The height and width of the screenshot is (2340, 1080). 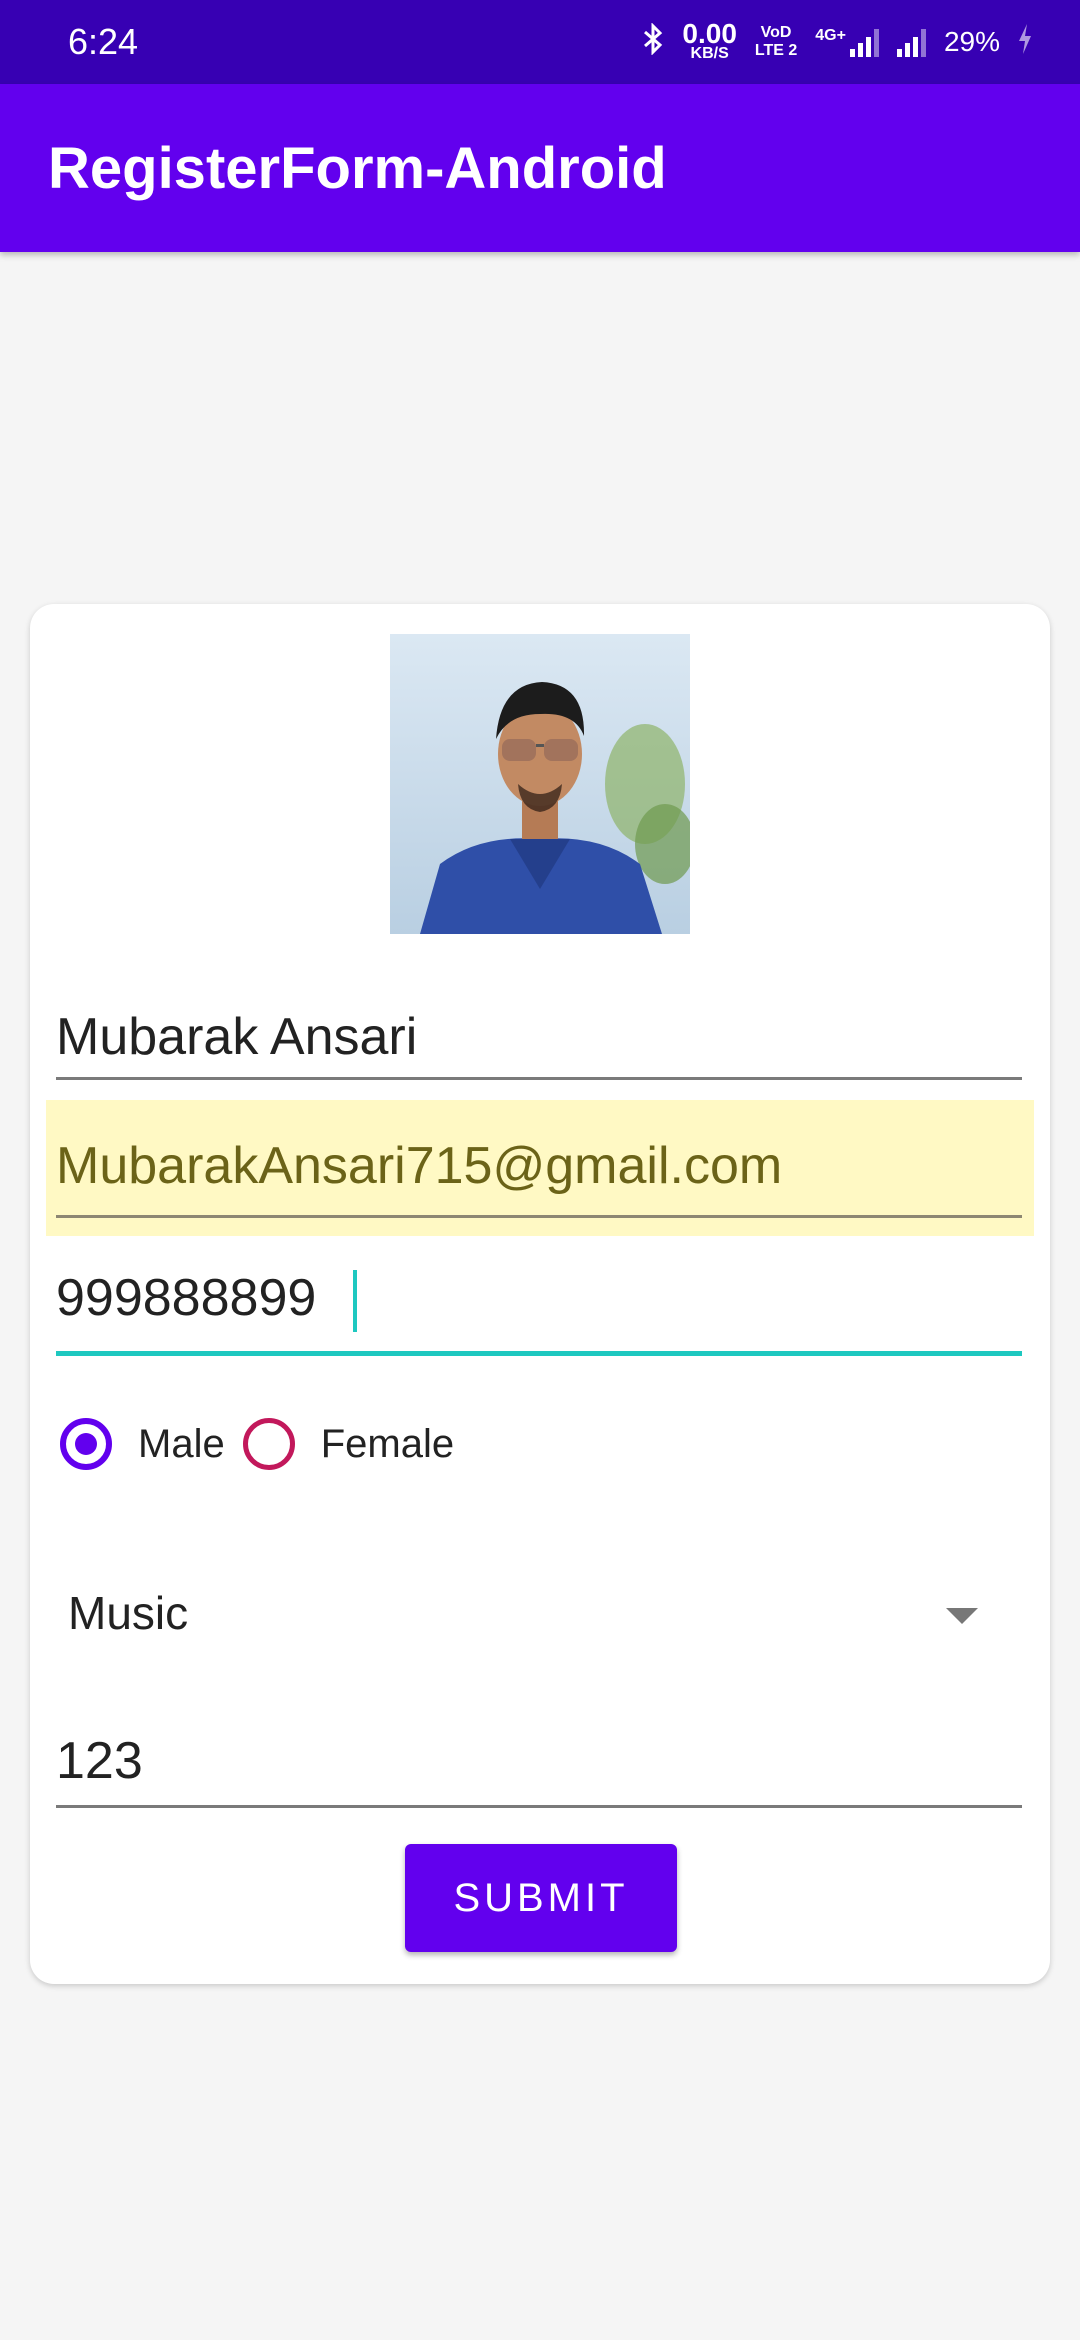 What do you see at coordinates (911, 42) in the screenshot?
I see `signal-icon-sim2` at bounding box center [911, 42].